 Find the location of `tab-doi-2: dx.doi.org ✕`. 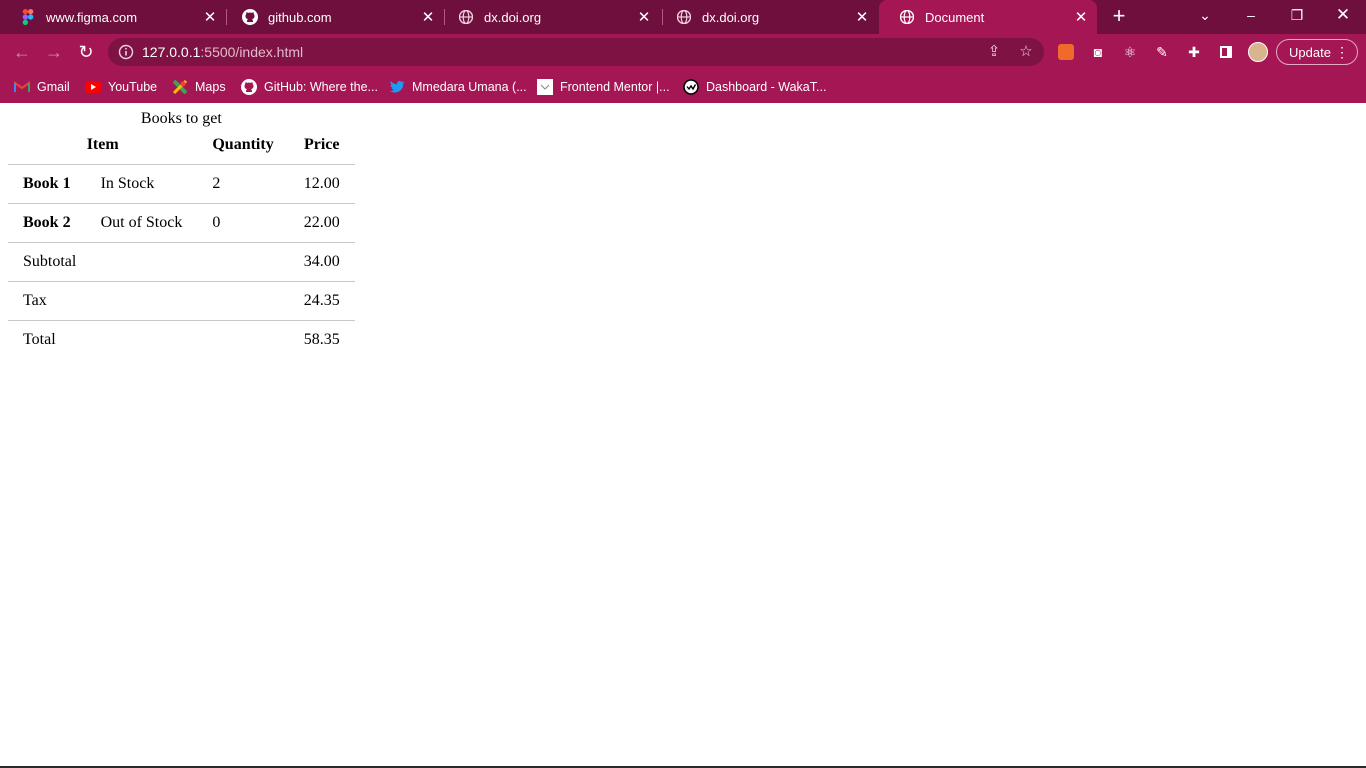

tab-doi-2: dx.doi.org ✕ is located at coordinates (767, 17).